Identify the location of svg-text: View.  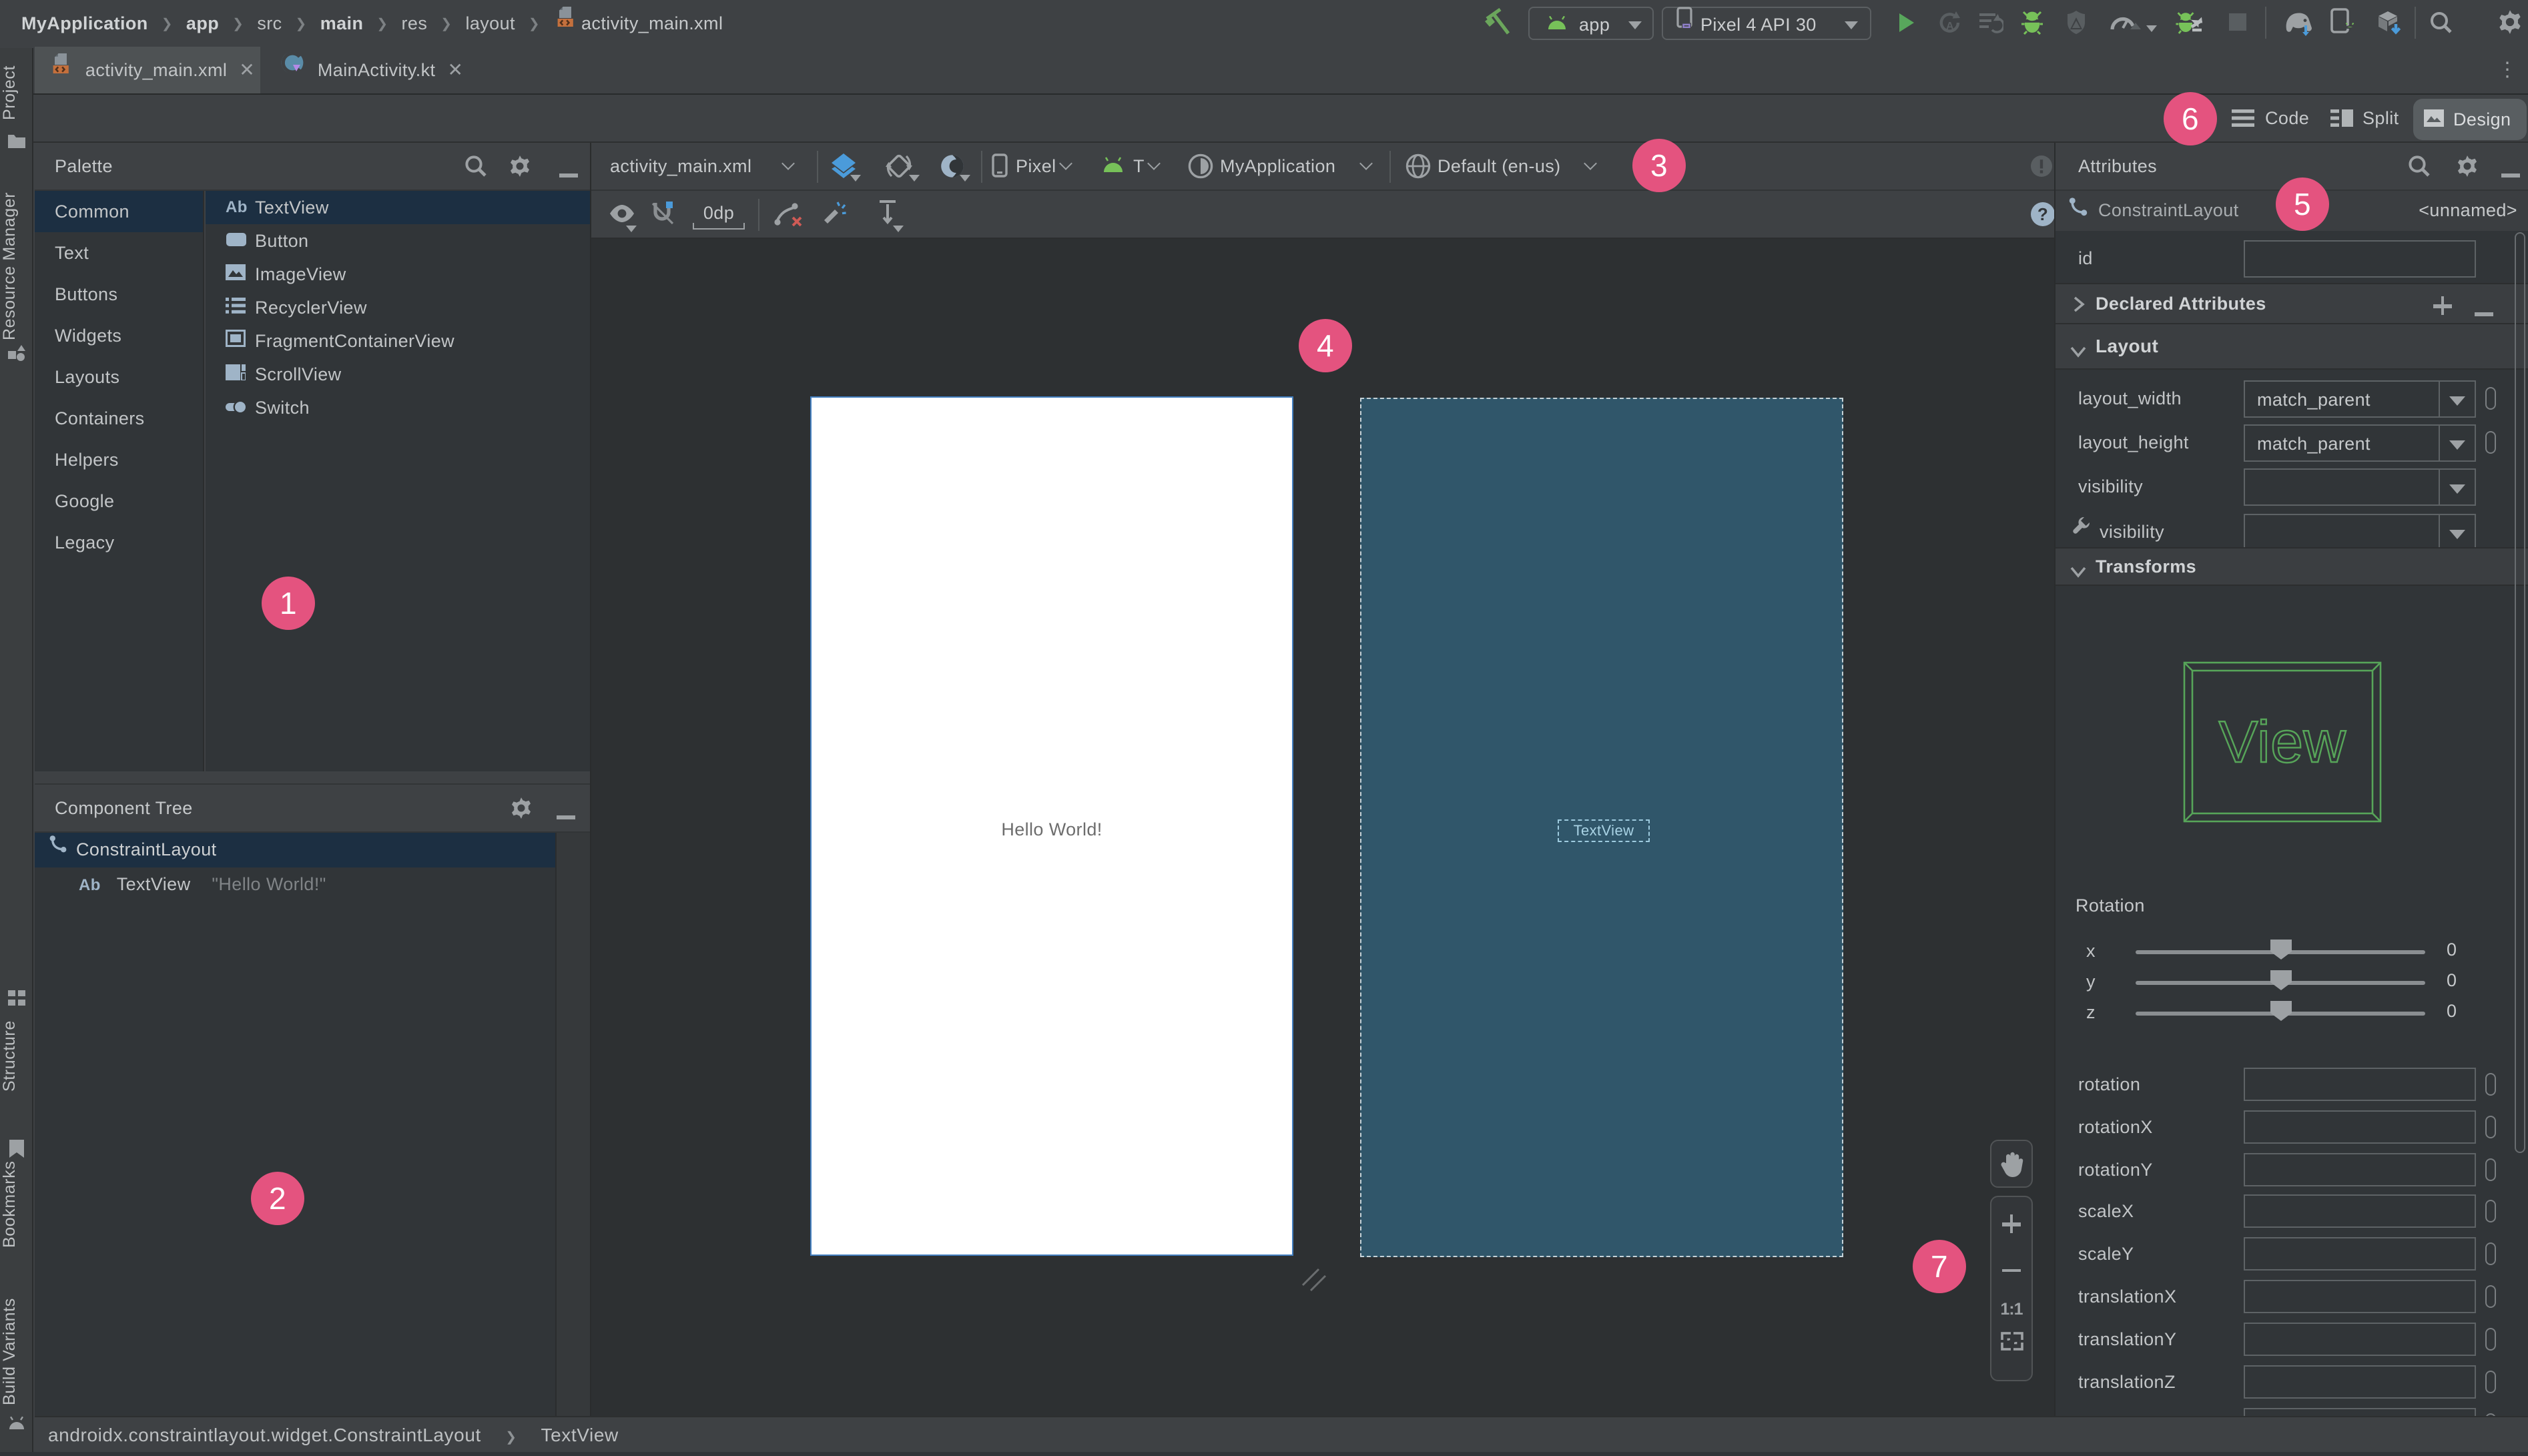
(2282, 742).